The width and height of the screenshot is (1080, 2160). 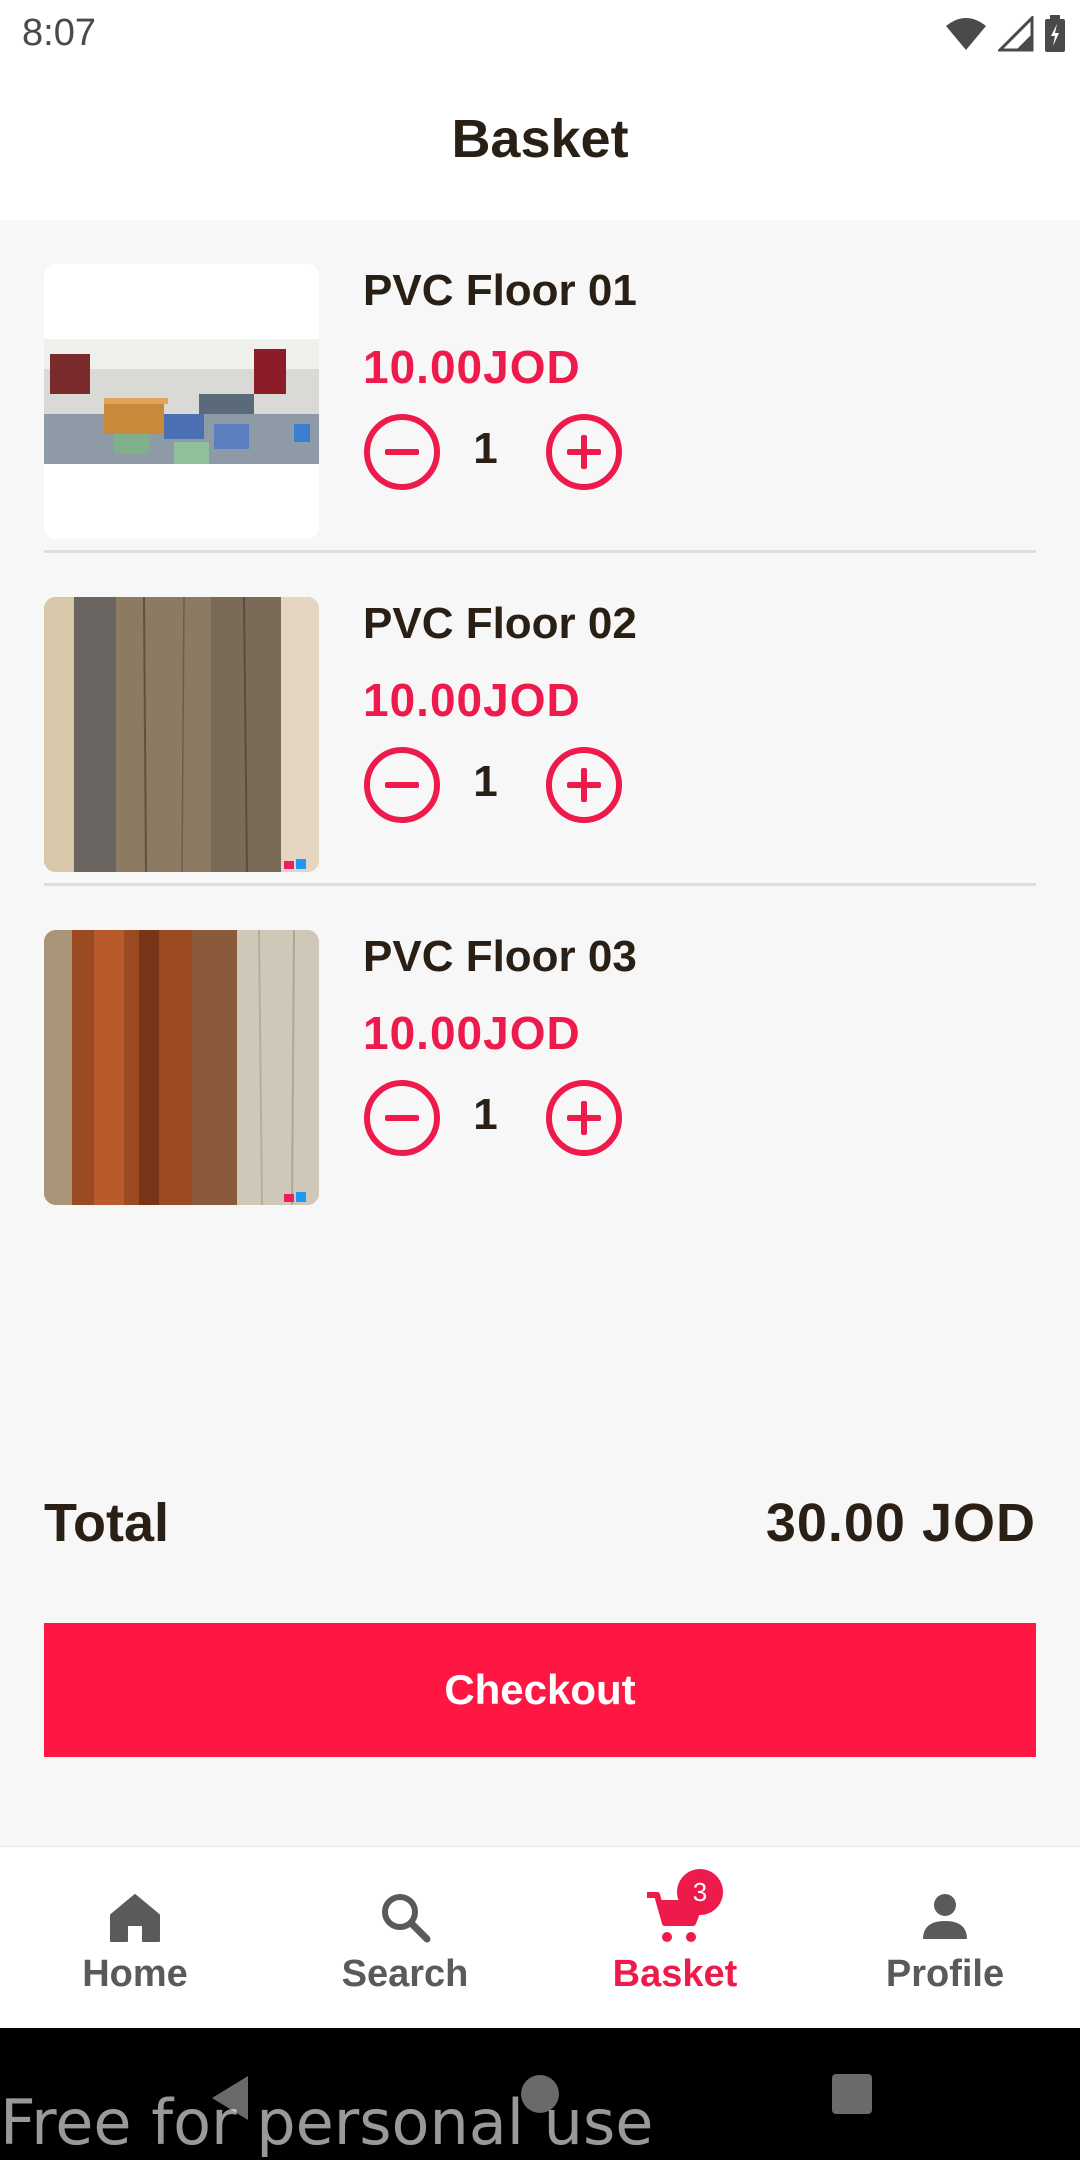 I want to click on basket-item: PVC Floor 02 10.00JOD 1, so click(x=540, y=763).